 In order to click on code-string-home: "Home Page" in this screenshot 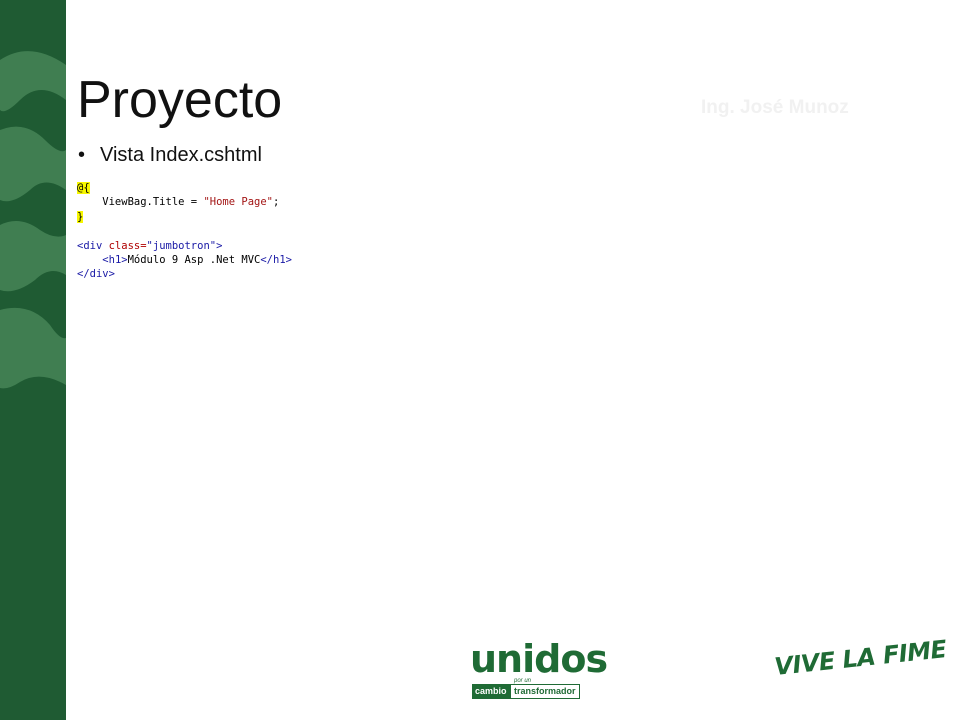, I will do `click(238, 202)`.